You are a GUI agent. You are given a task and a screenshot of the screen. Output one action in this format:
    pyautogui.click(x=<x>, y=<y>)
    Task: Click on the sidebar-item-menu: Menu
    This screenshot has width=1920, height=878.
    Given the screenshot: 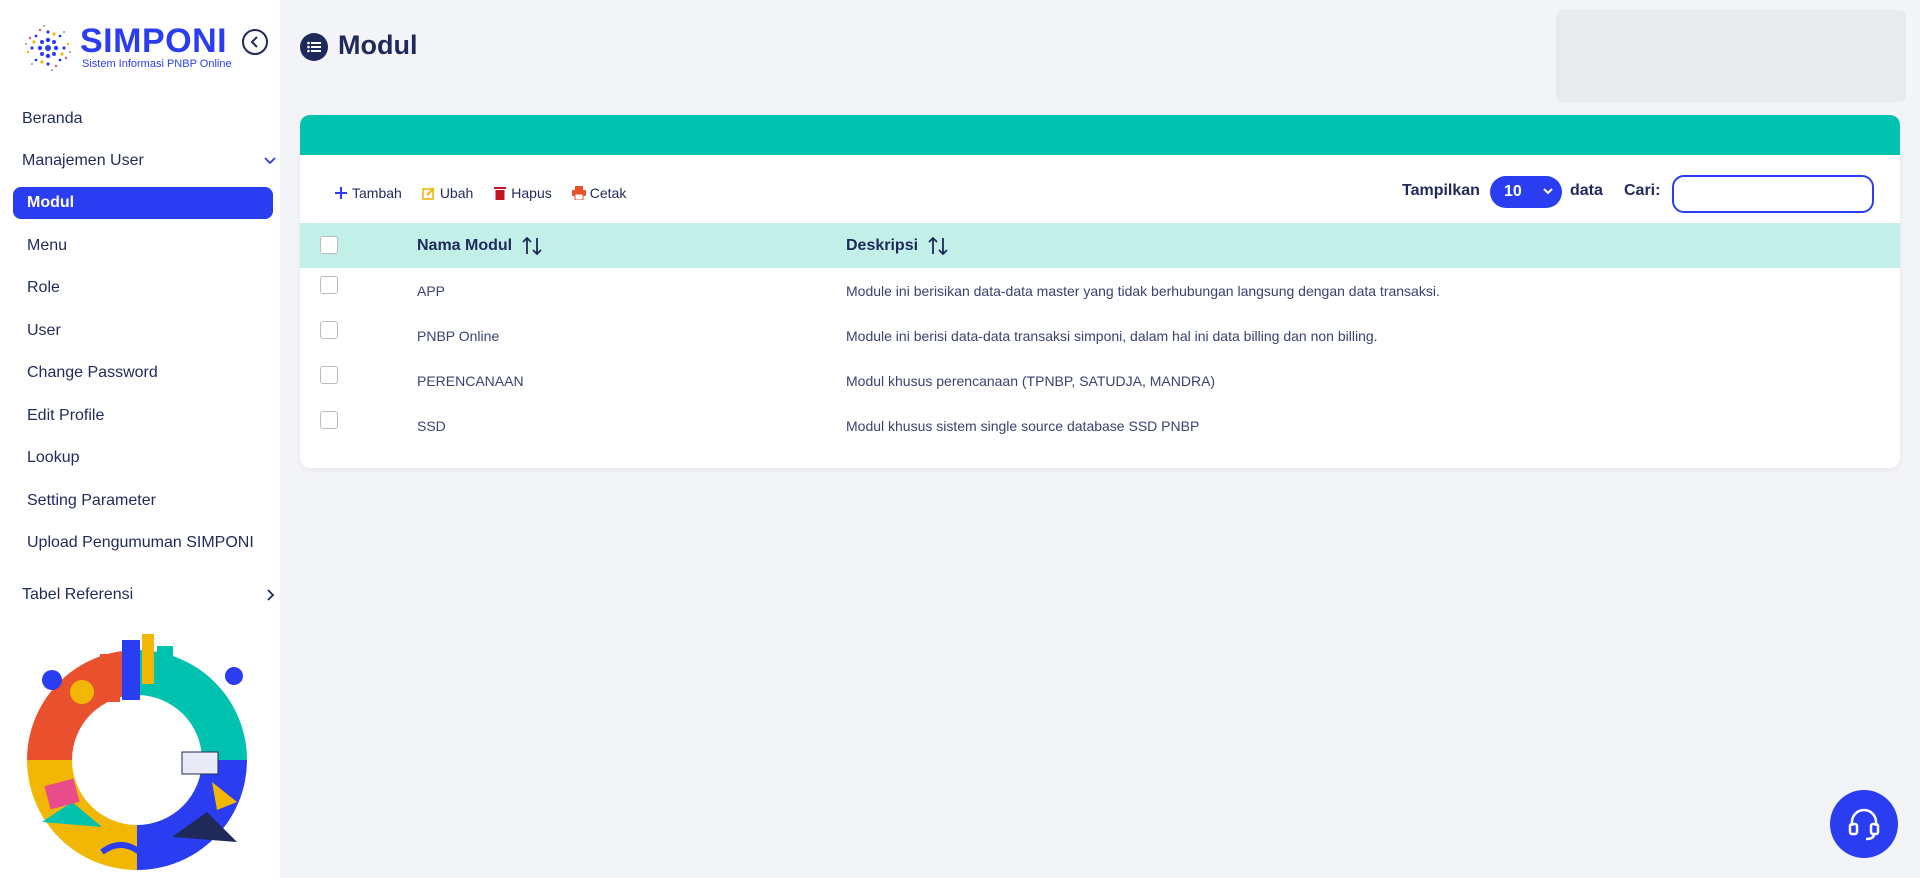 What is the action you would take?
    pyautogui.click(x=47, y=246)
    